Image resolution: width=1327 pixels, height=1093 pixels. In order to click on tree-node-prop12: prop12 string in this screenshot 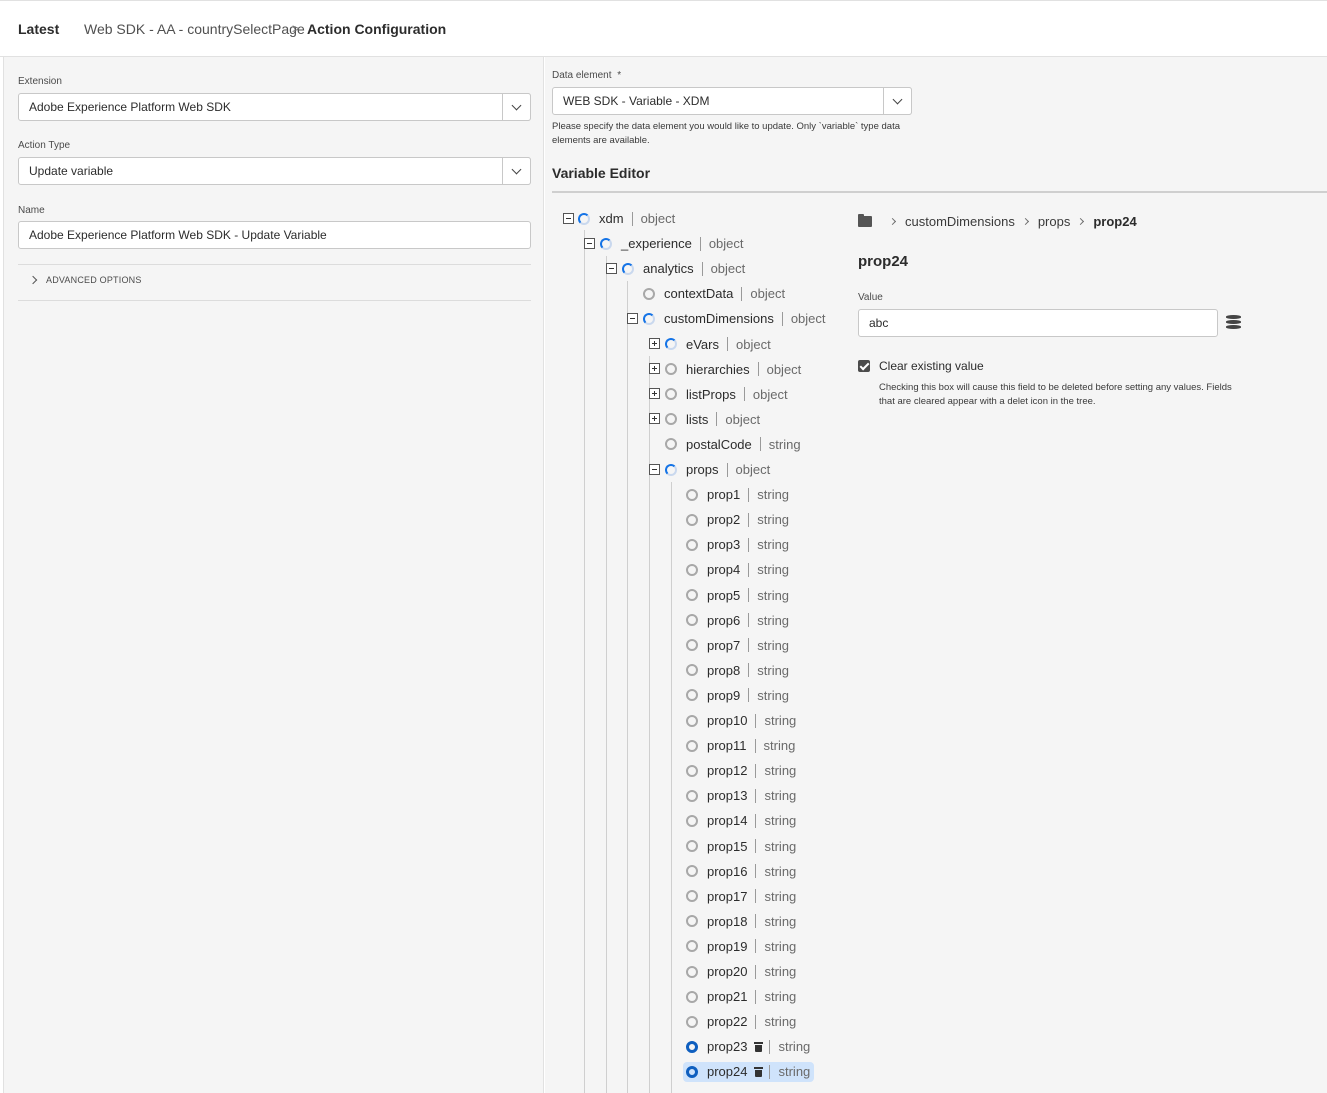, I will do `click(741, 771)`.